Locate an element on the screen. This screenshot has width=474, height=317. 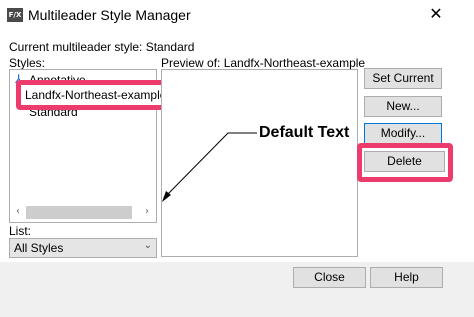
list-label: List: is located at coordinates (20, 231).